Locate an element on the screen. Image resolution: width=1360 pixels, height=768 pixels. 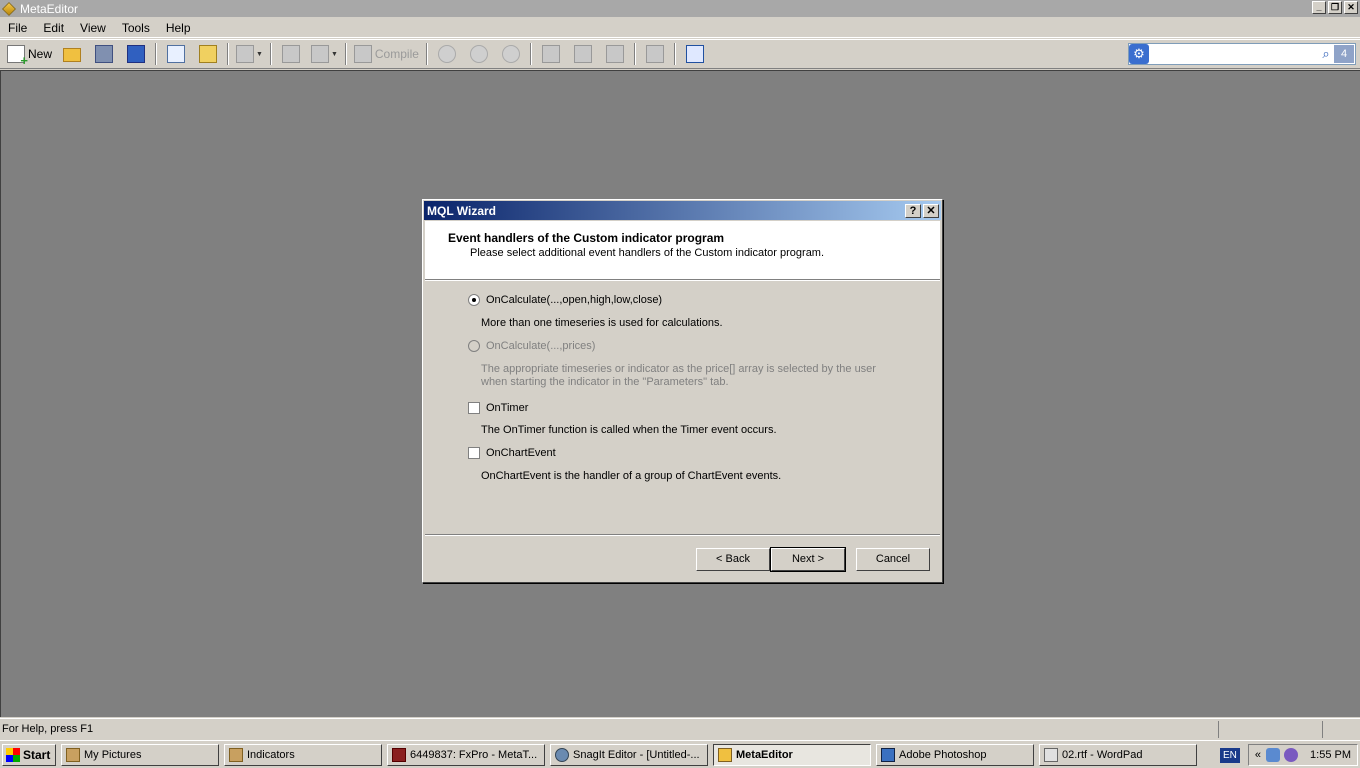
taskbar-item-photoshop: Adobe Photoshop is located at coordinates (955, 754).